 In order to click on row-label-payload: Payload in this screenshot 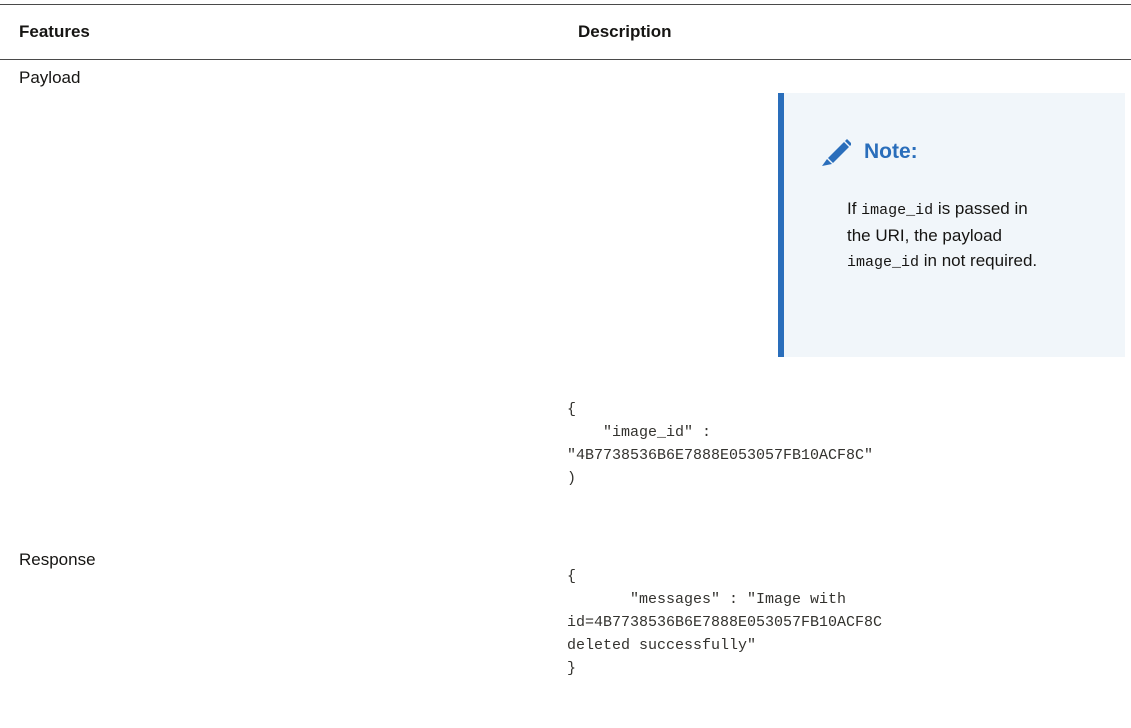, I will do `click(50, 77)`.